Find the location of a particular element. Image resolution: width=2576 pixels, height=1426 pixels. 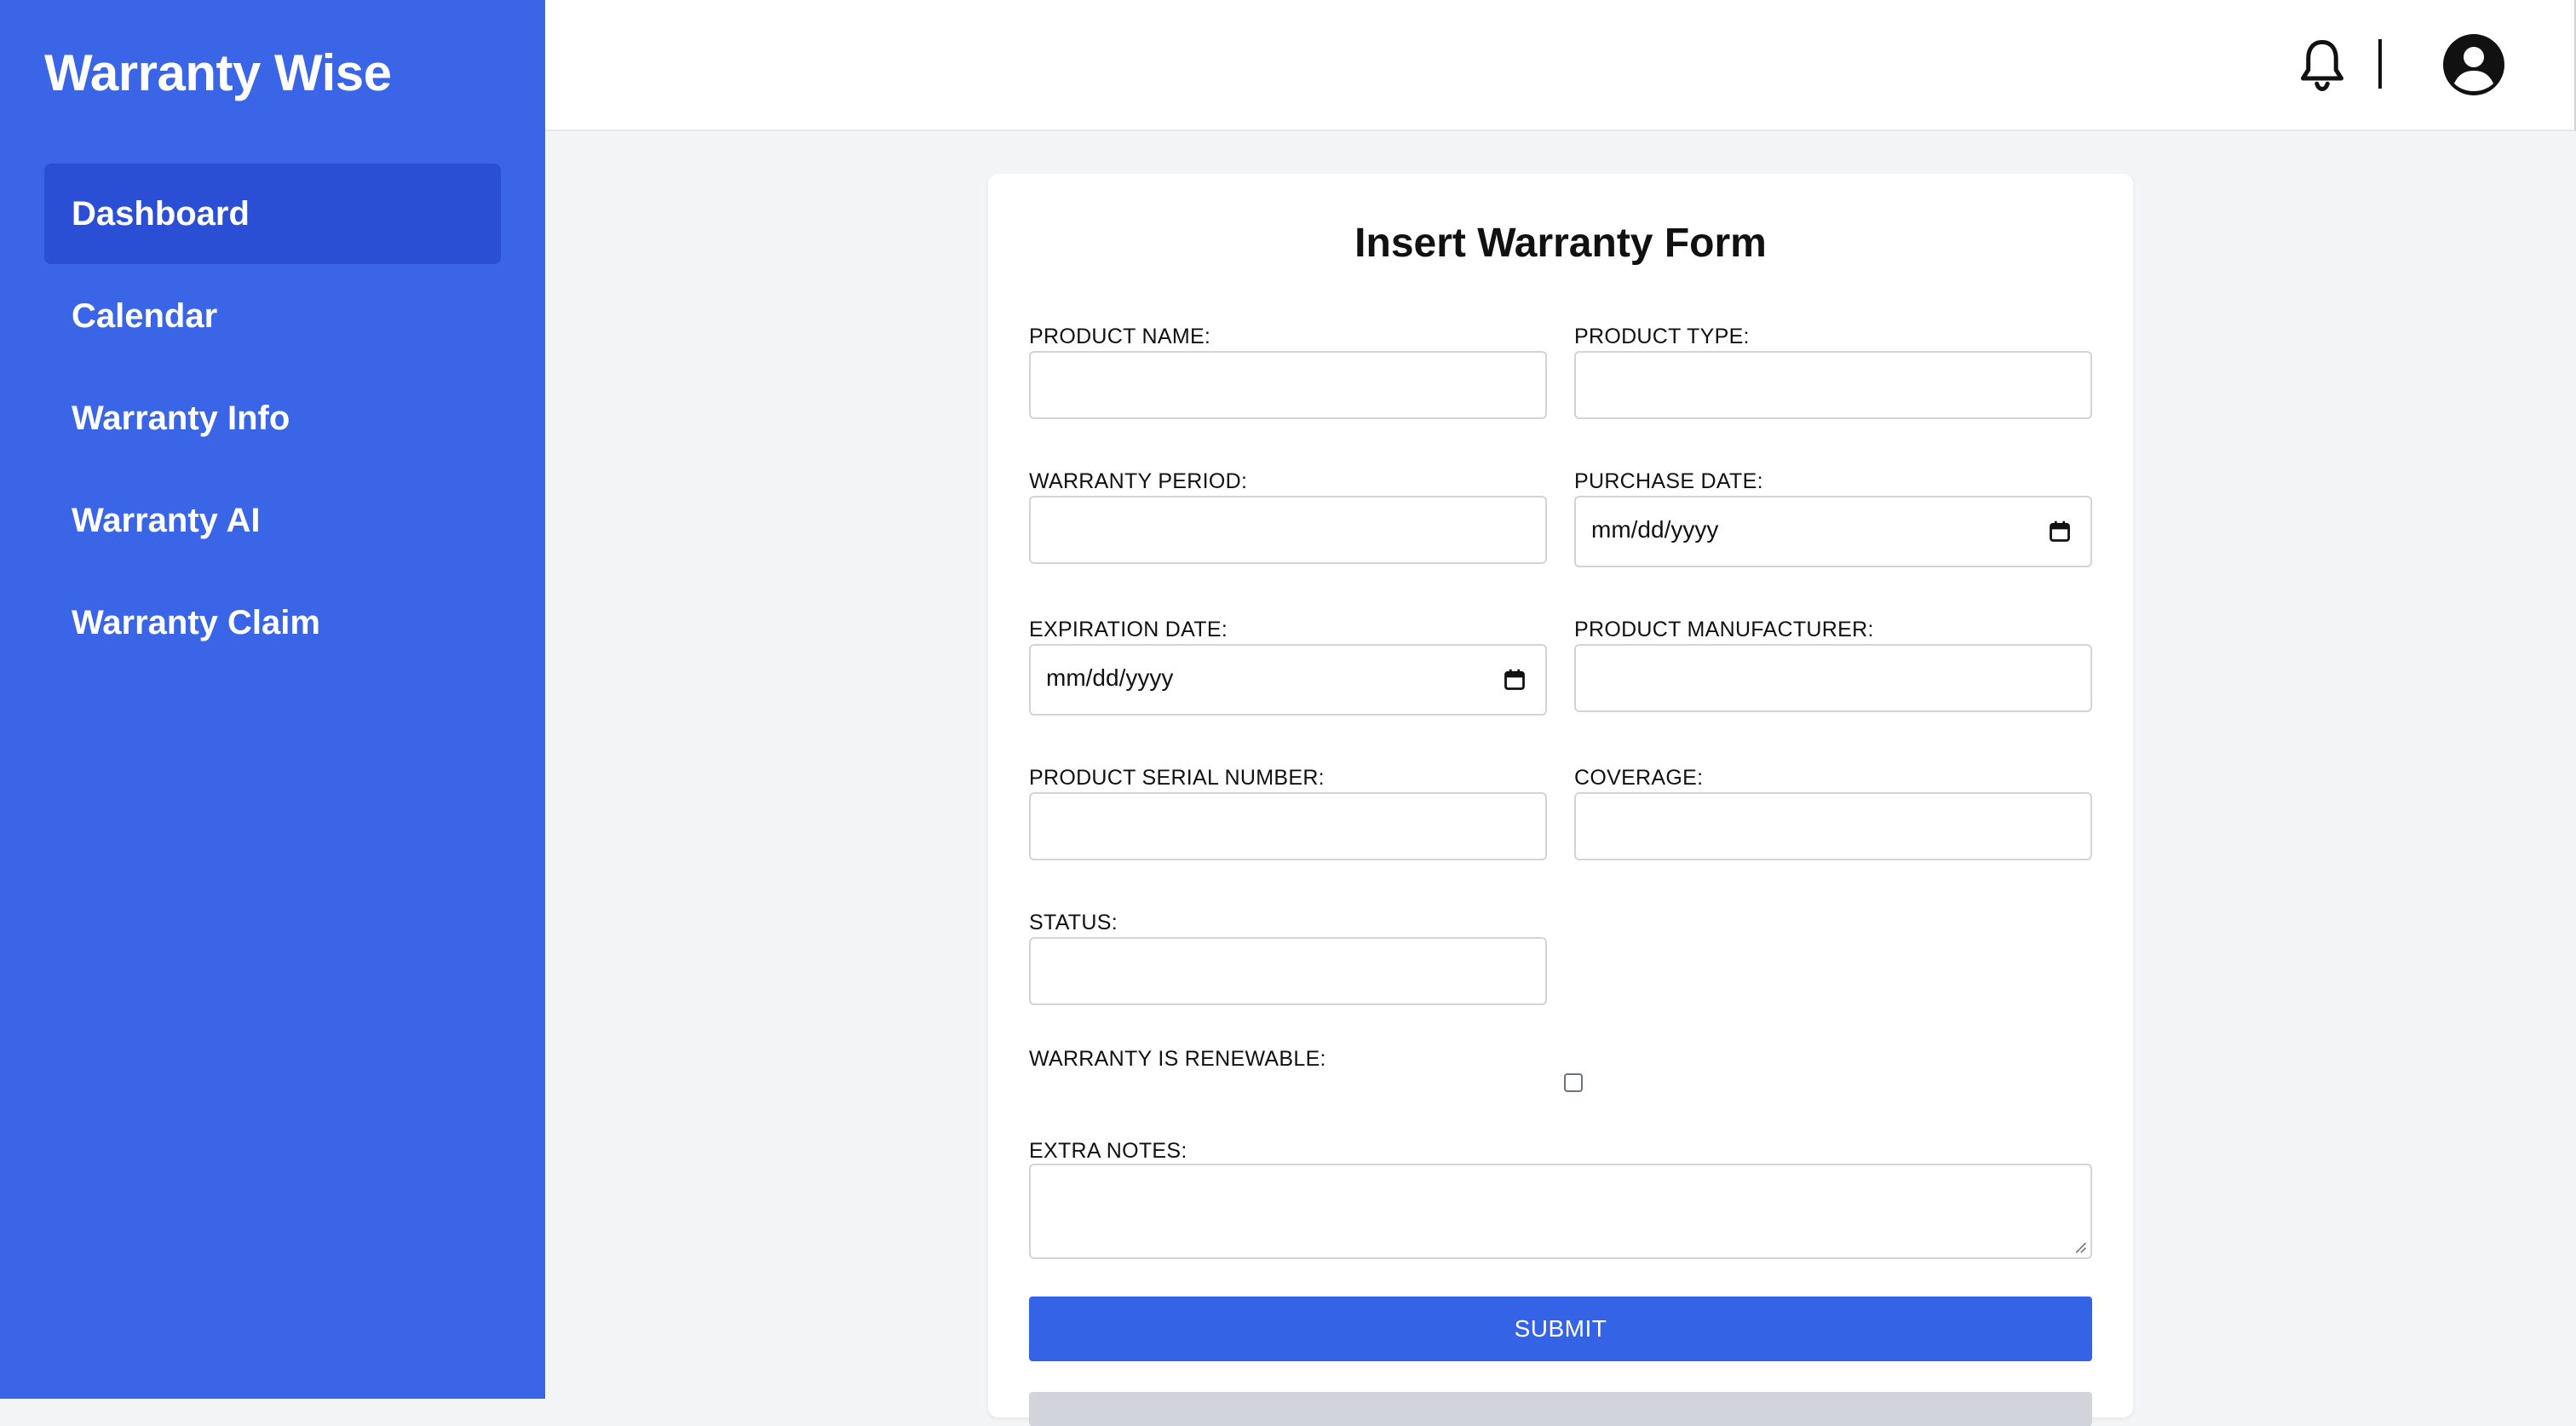

purchase-date-label: PURCHASE DATE: is located at coordinates (1669, 481).